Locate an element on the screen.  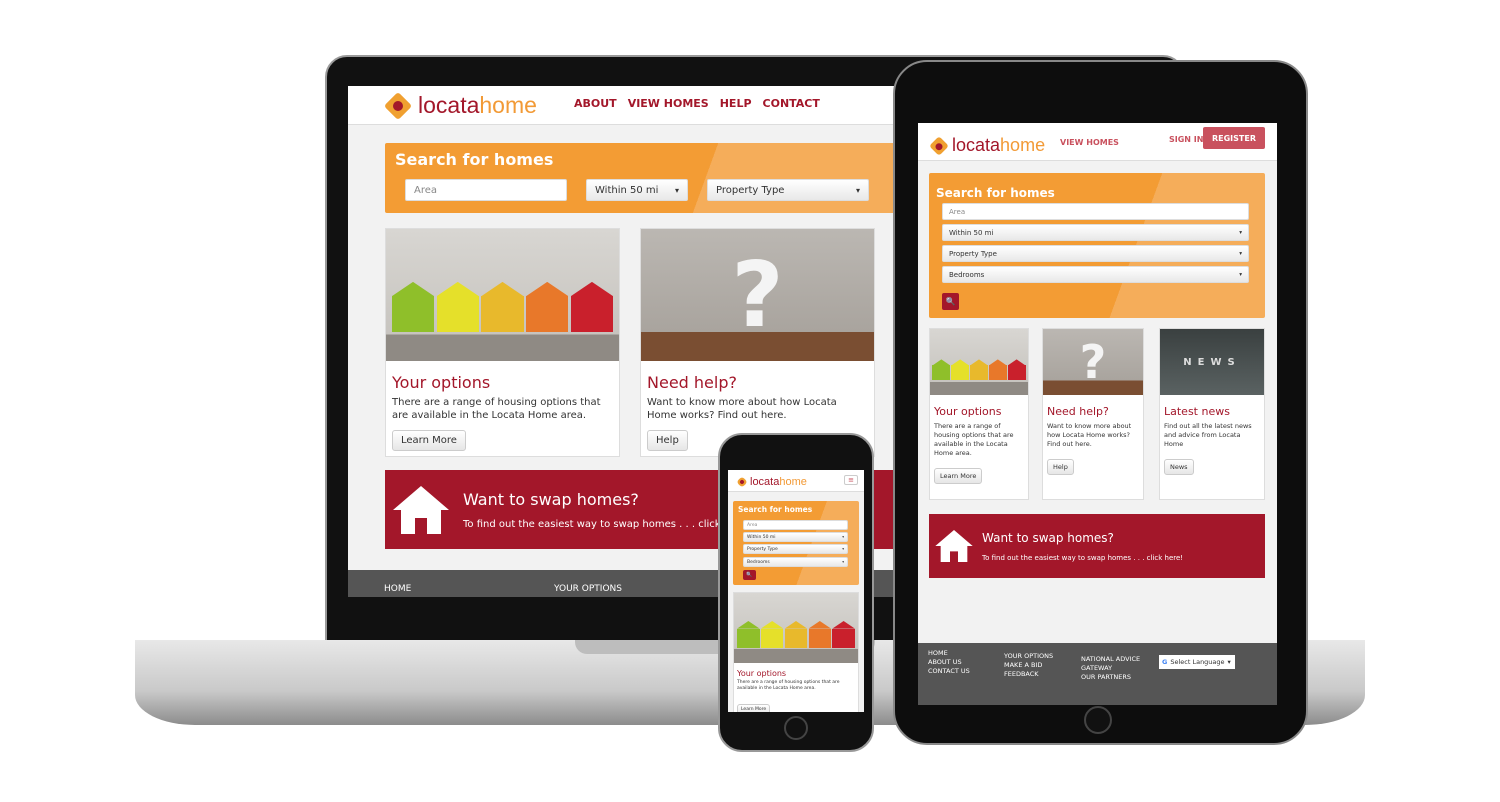
footer-col-3: NATIONAL ADVICE GATEWAY OUR PARTNERS is located at coordinates (1110, 668).